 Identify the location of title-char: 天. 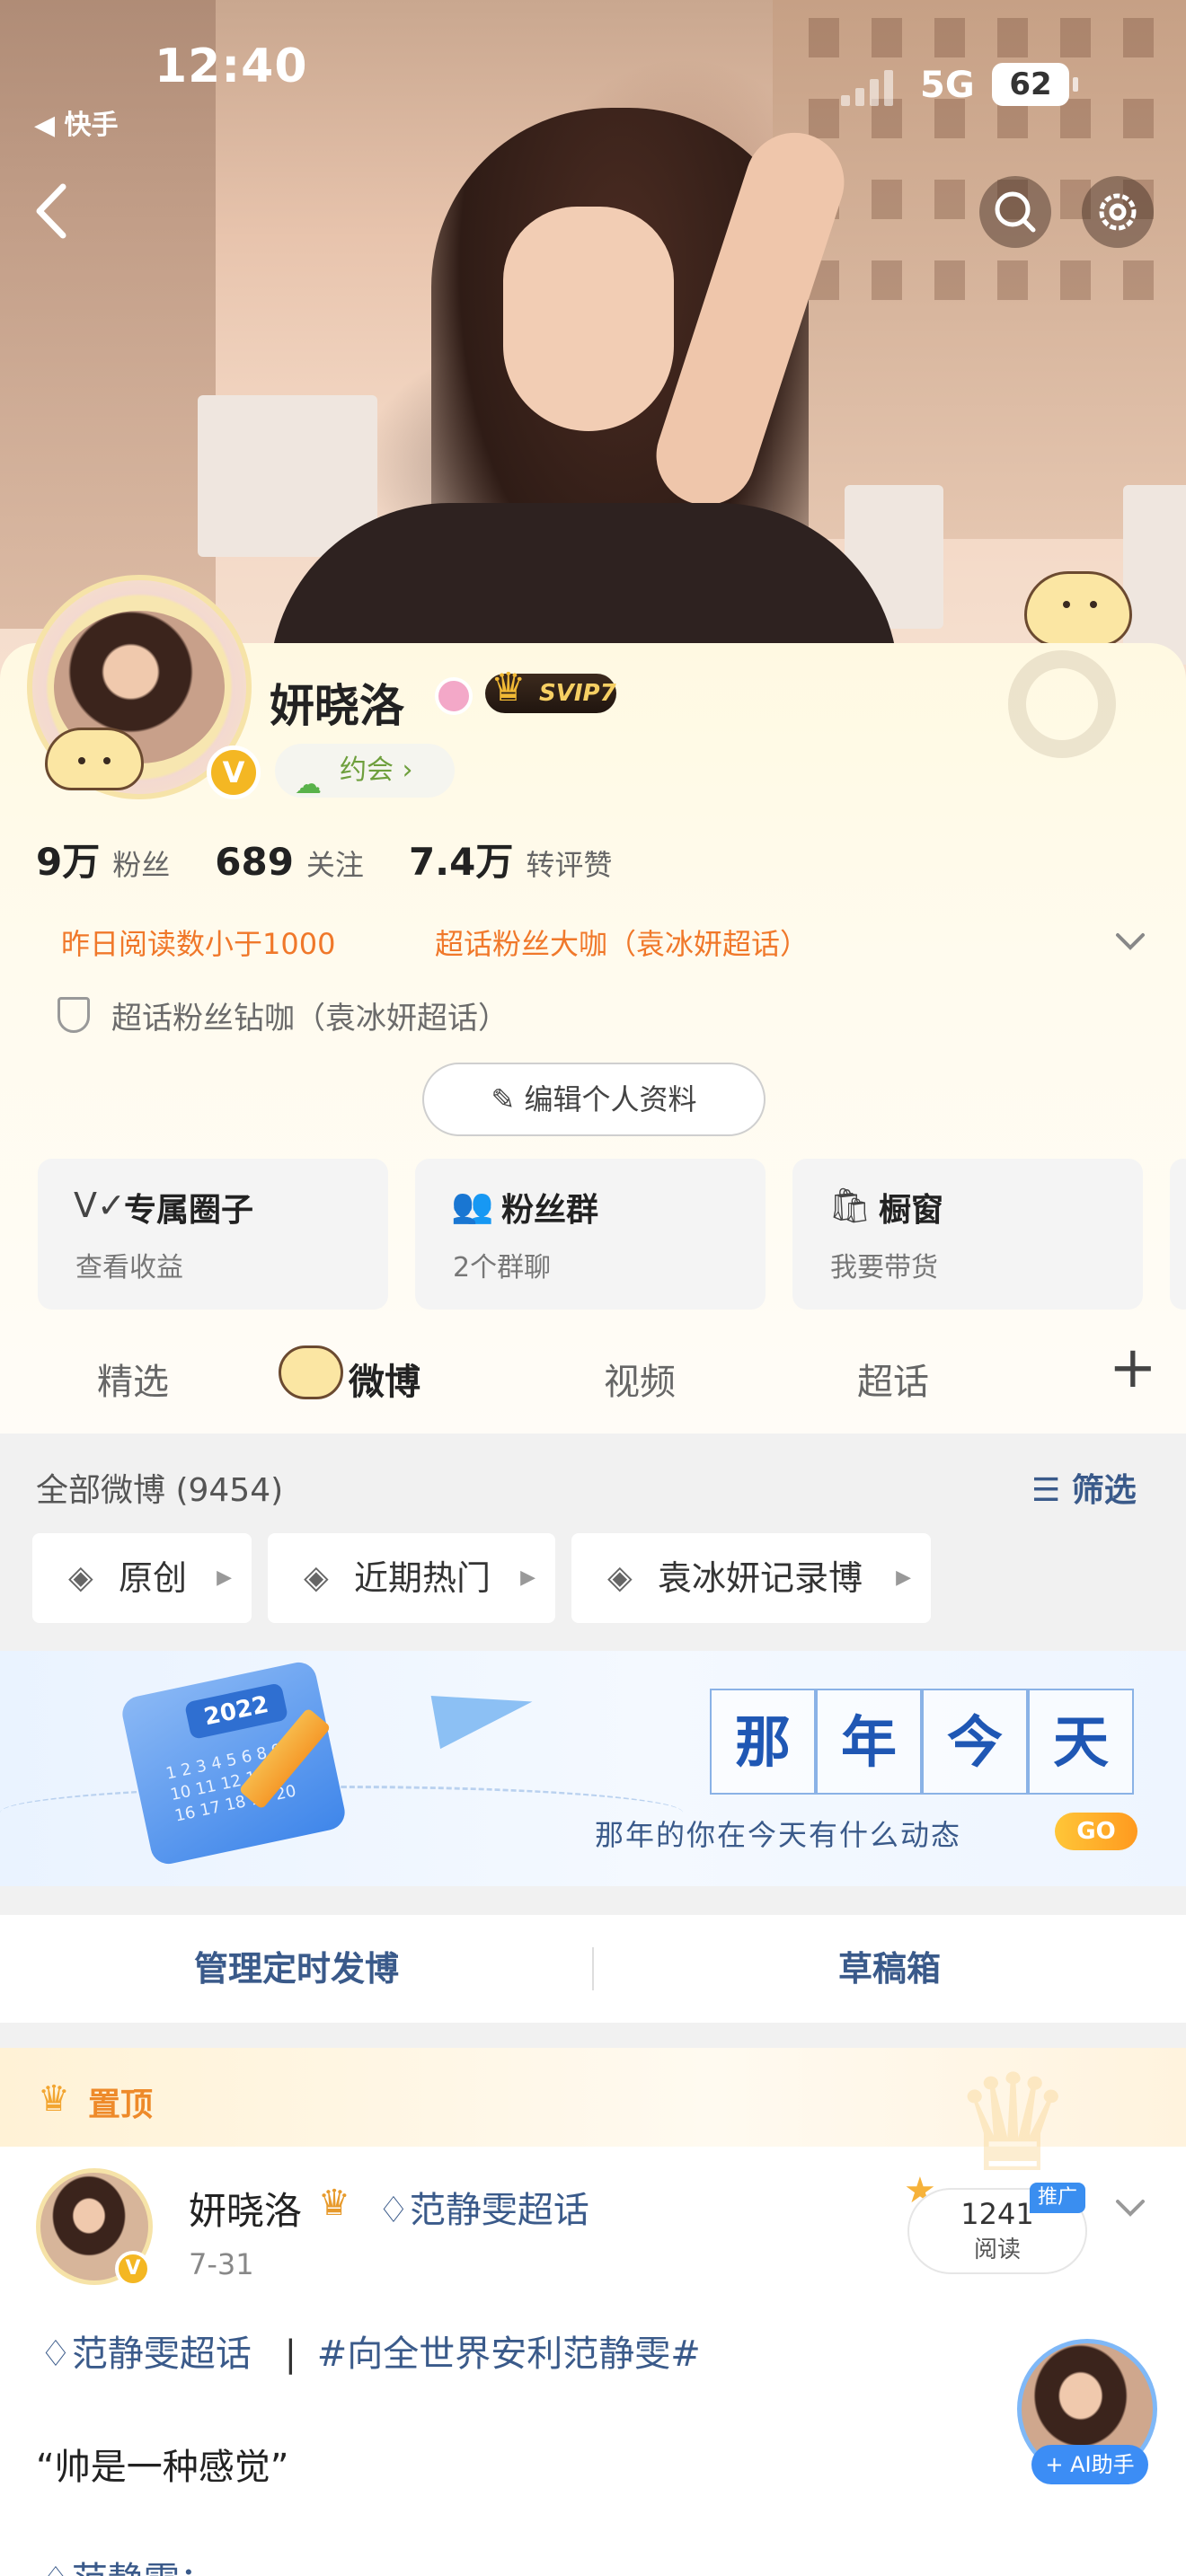
(1081, 1742).